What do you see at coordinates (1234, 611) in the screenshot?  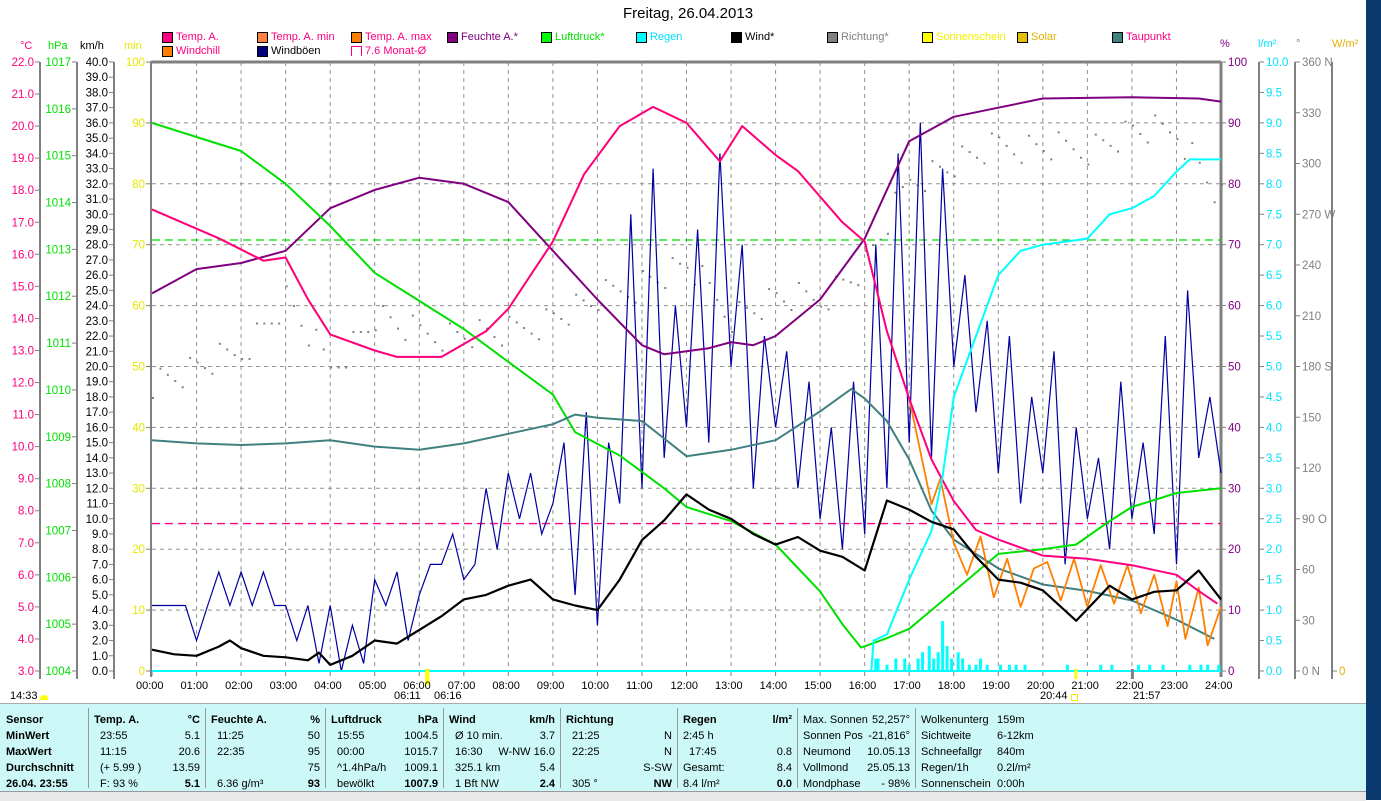 I see `axis-tick-label: 10` at bounding box center [1234, 611].